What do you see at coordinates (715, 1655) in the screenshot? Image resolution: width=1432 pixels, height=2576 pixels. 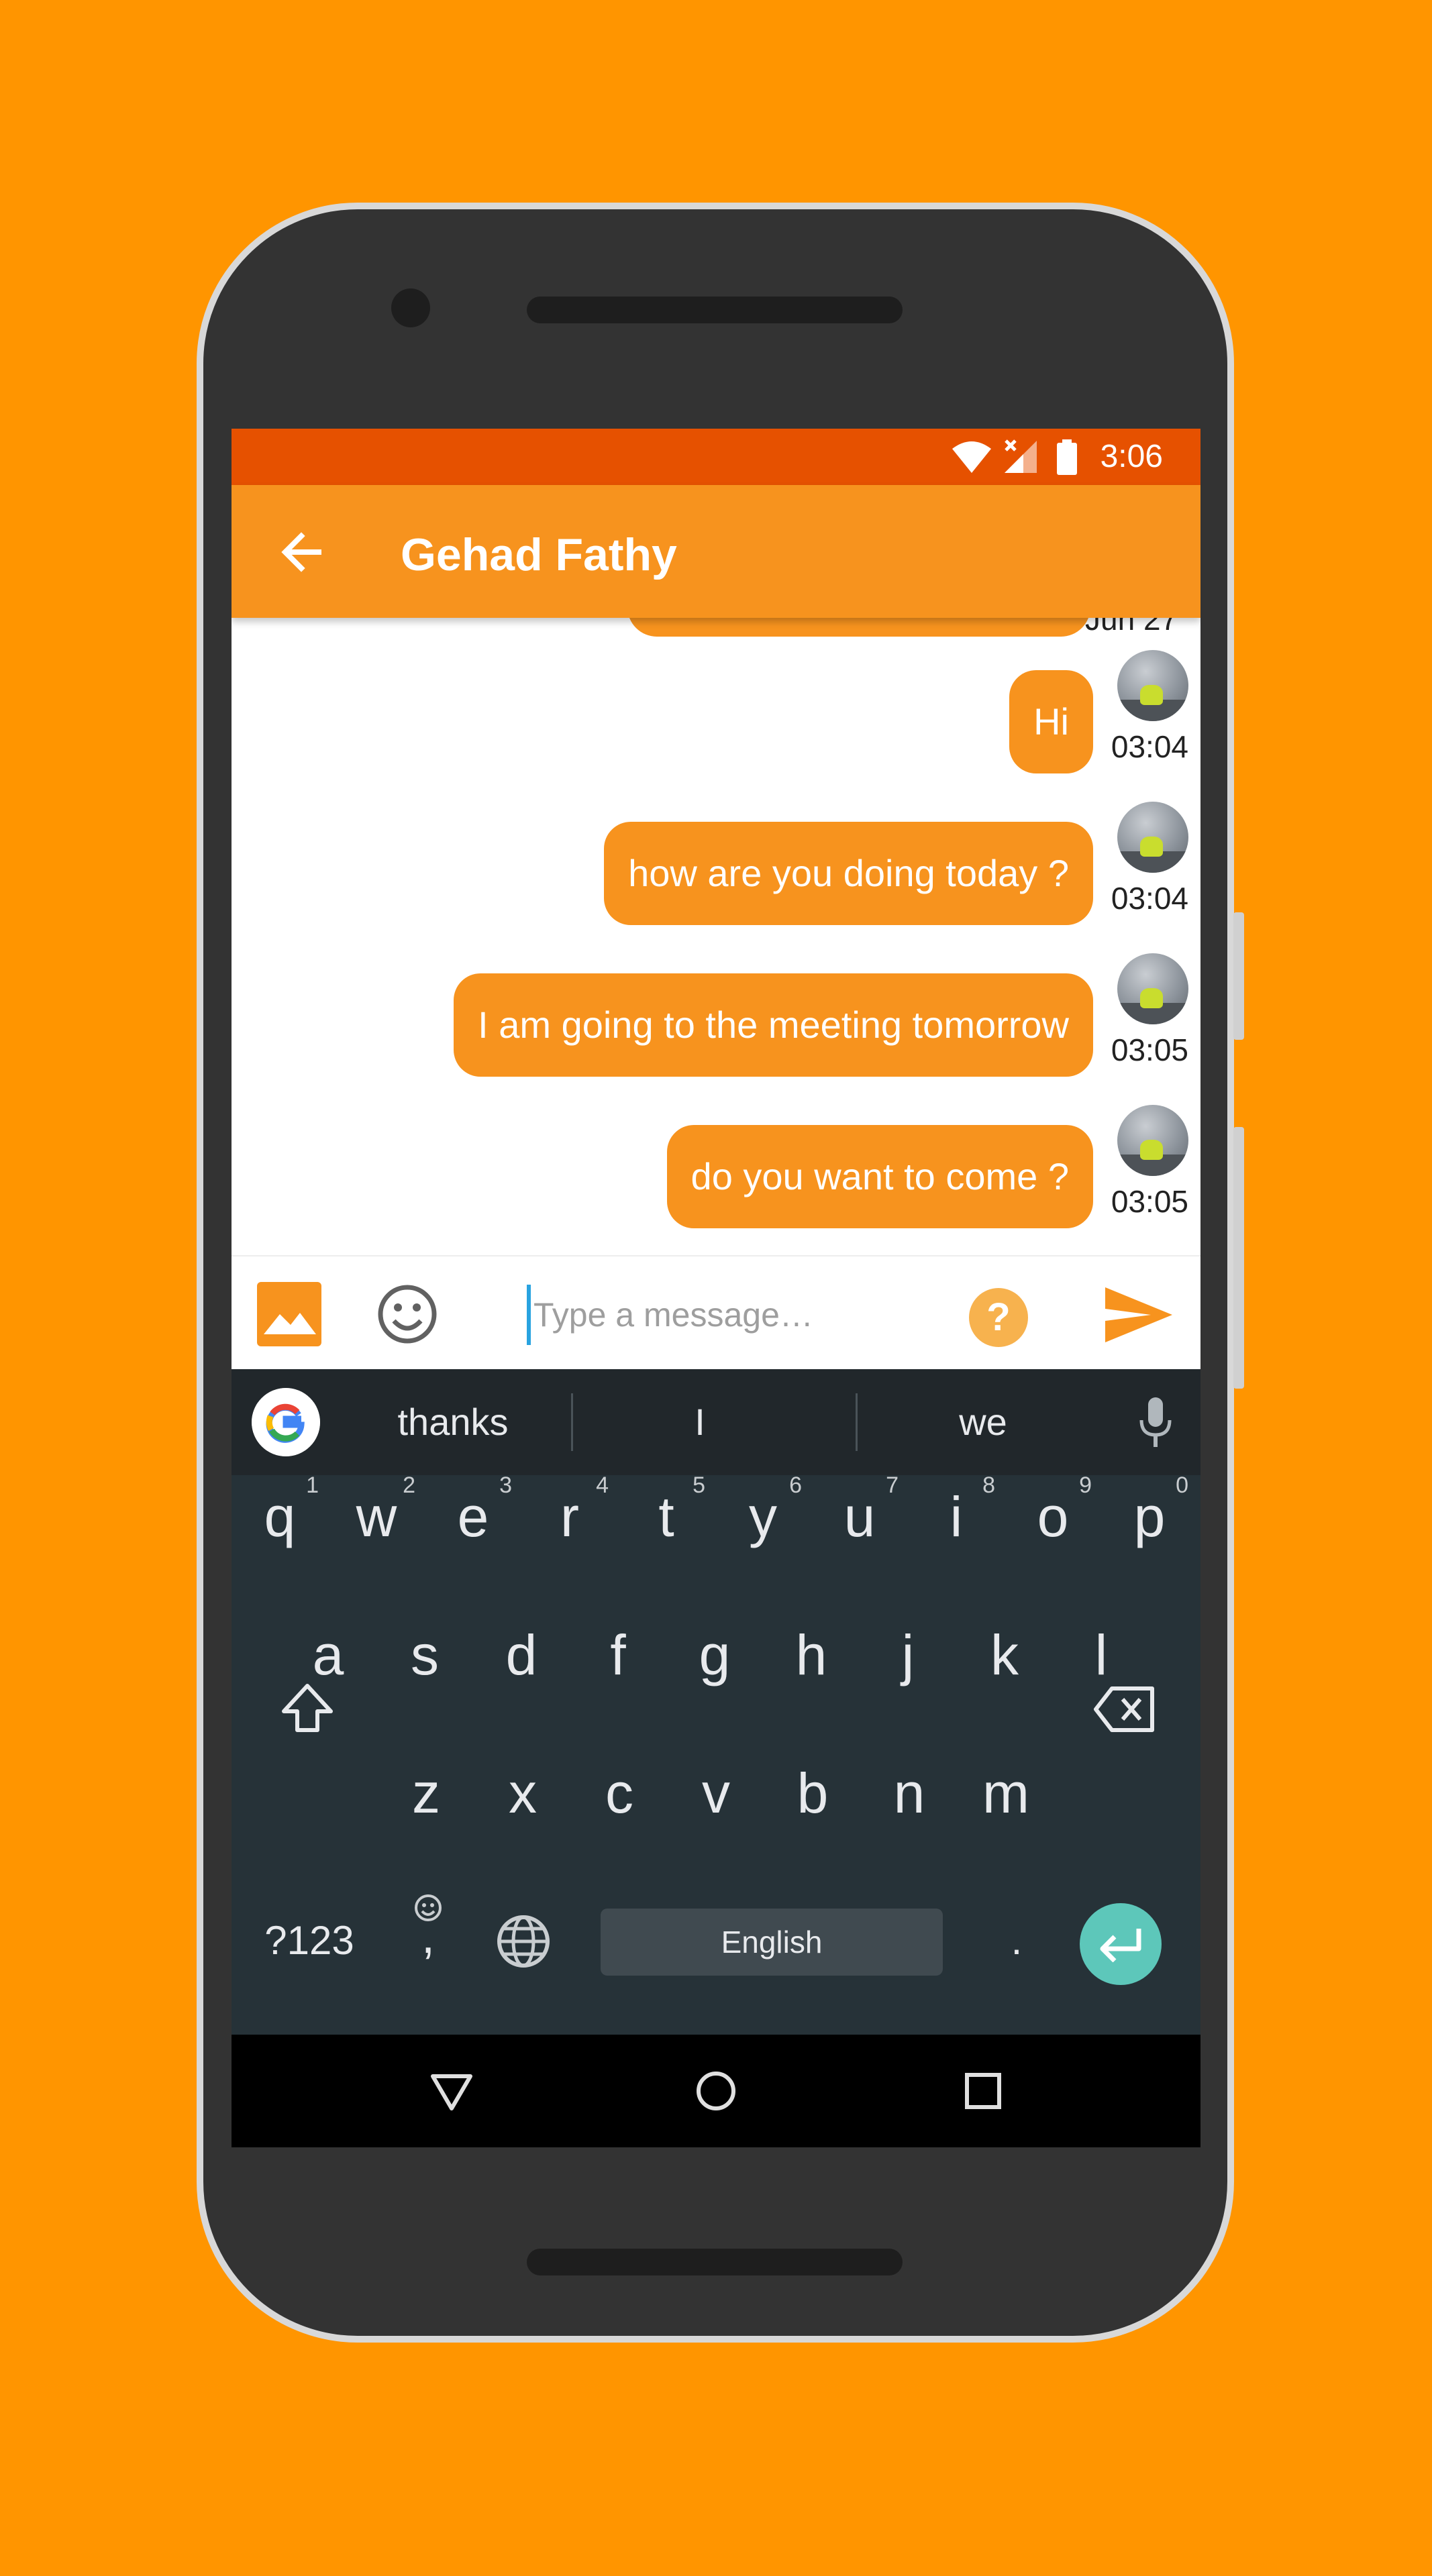 I see `key-g: g` at bounding box center [715, 1655].